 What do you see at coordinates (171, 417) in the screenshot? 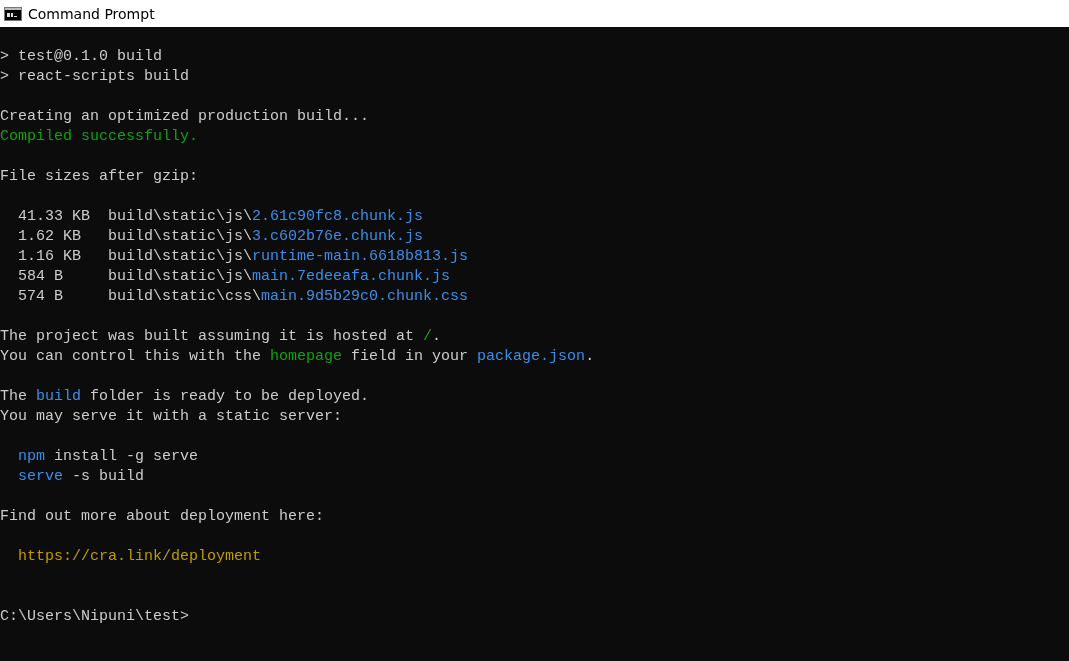
I see `console-line: You may serve it with a static server:` at bounding box center [171, 417].